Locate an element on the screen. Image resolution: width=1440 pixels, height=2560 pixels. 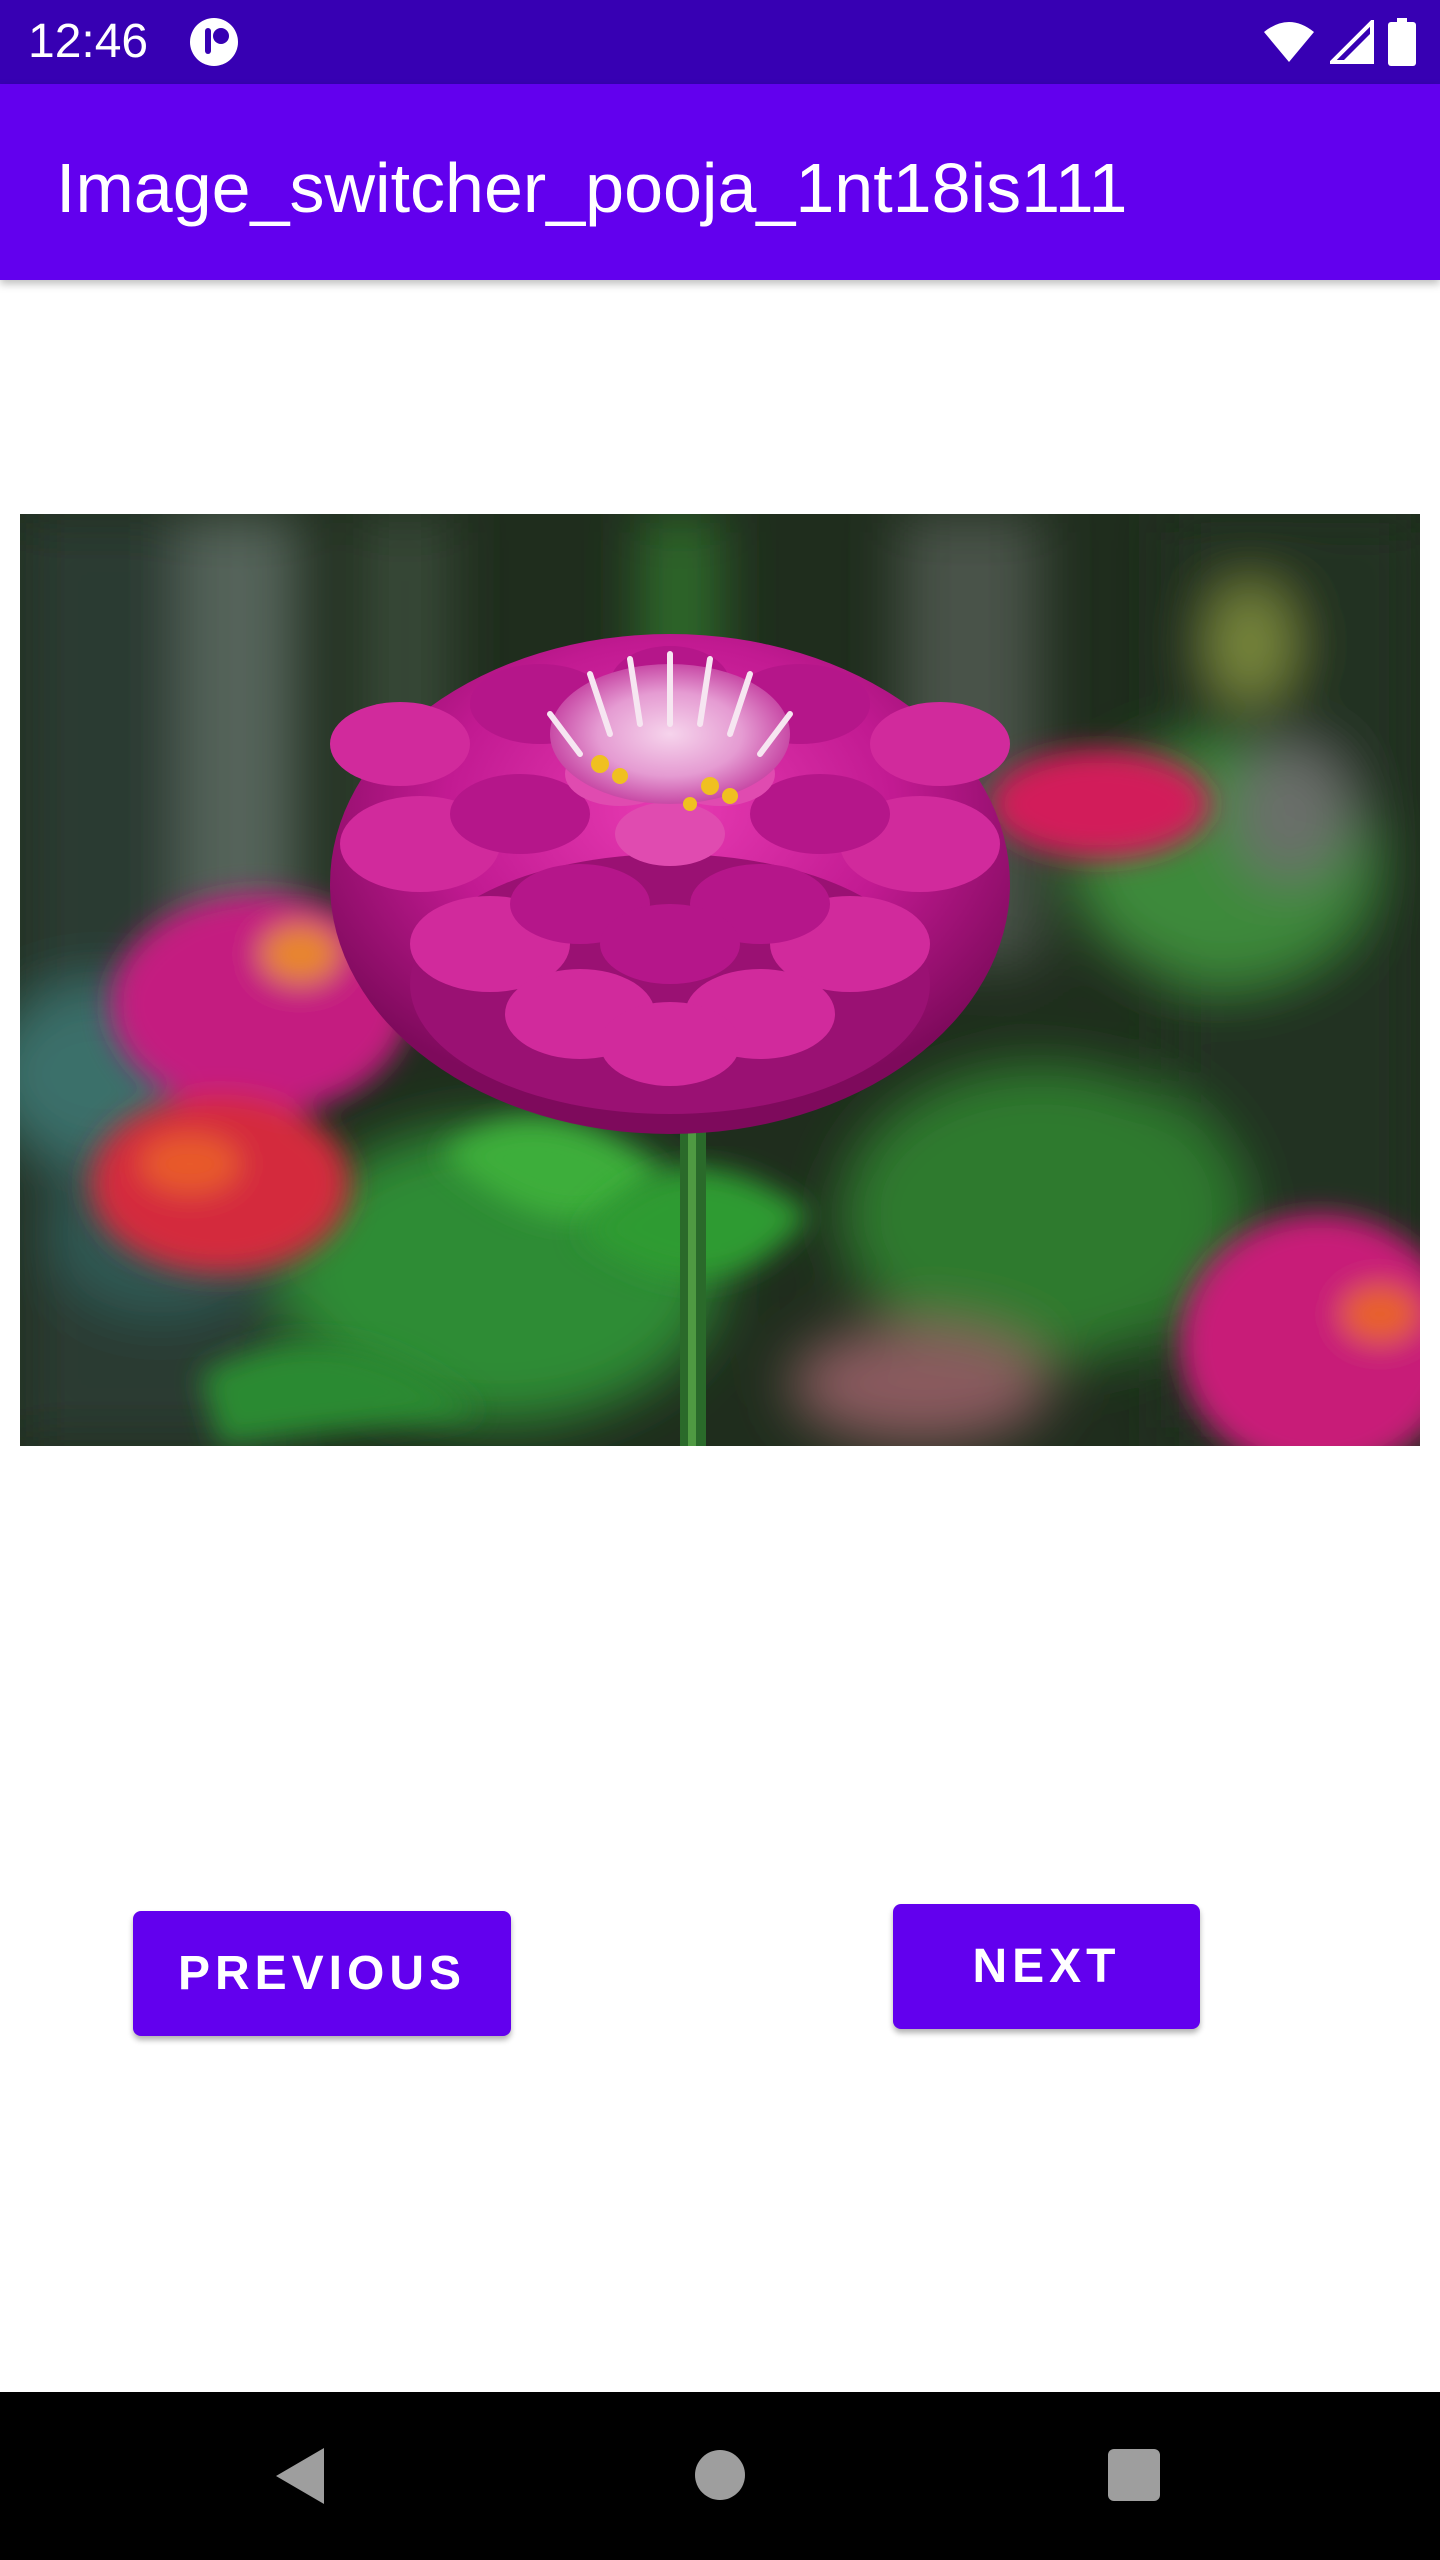
status-icons is located at coordinates (1339, 42).